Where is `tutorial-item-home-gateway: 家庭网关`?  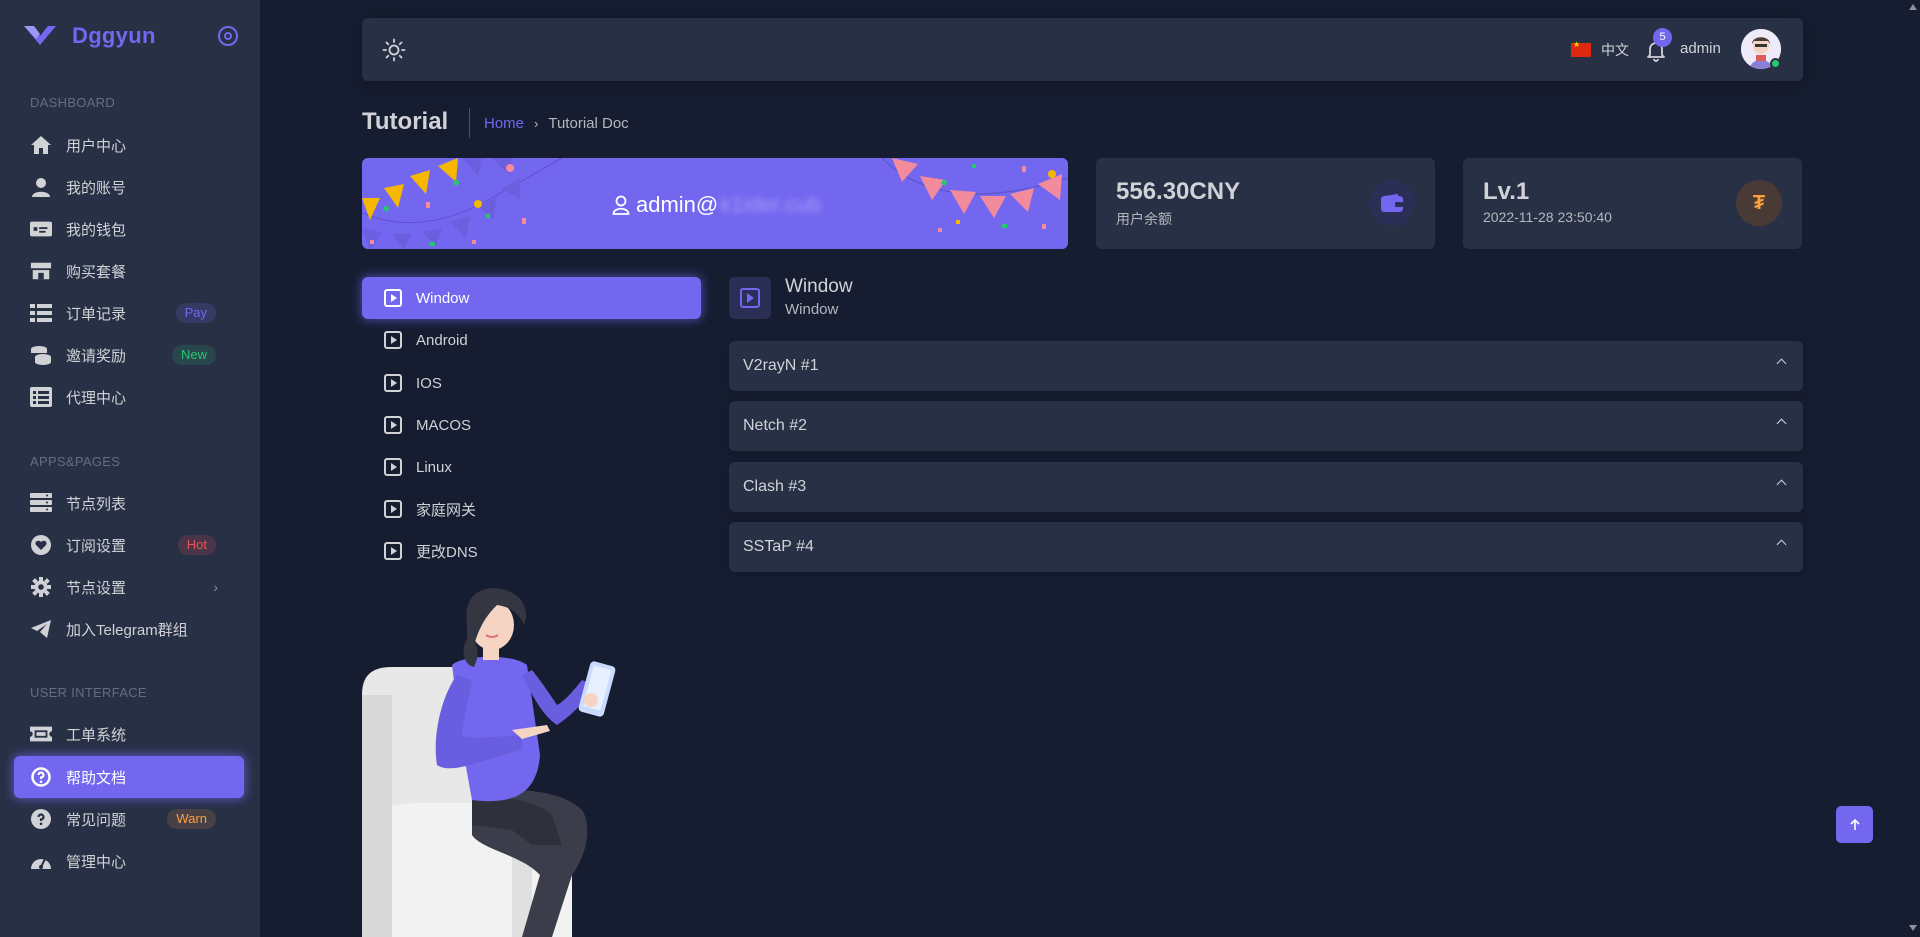
tutorial-item-home-gateway: 家庭网关 is located at coordinates (531, 509).